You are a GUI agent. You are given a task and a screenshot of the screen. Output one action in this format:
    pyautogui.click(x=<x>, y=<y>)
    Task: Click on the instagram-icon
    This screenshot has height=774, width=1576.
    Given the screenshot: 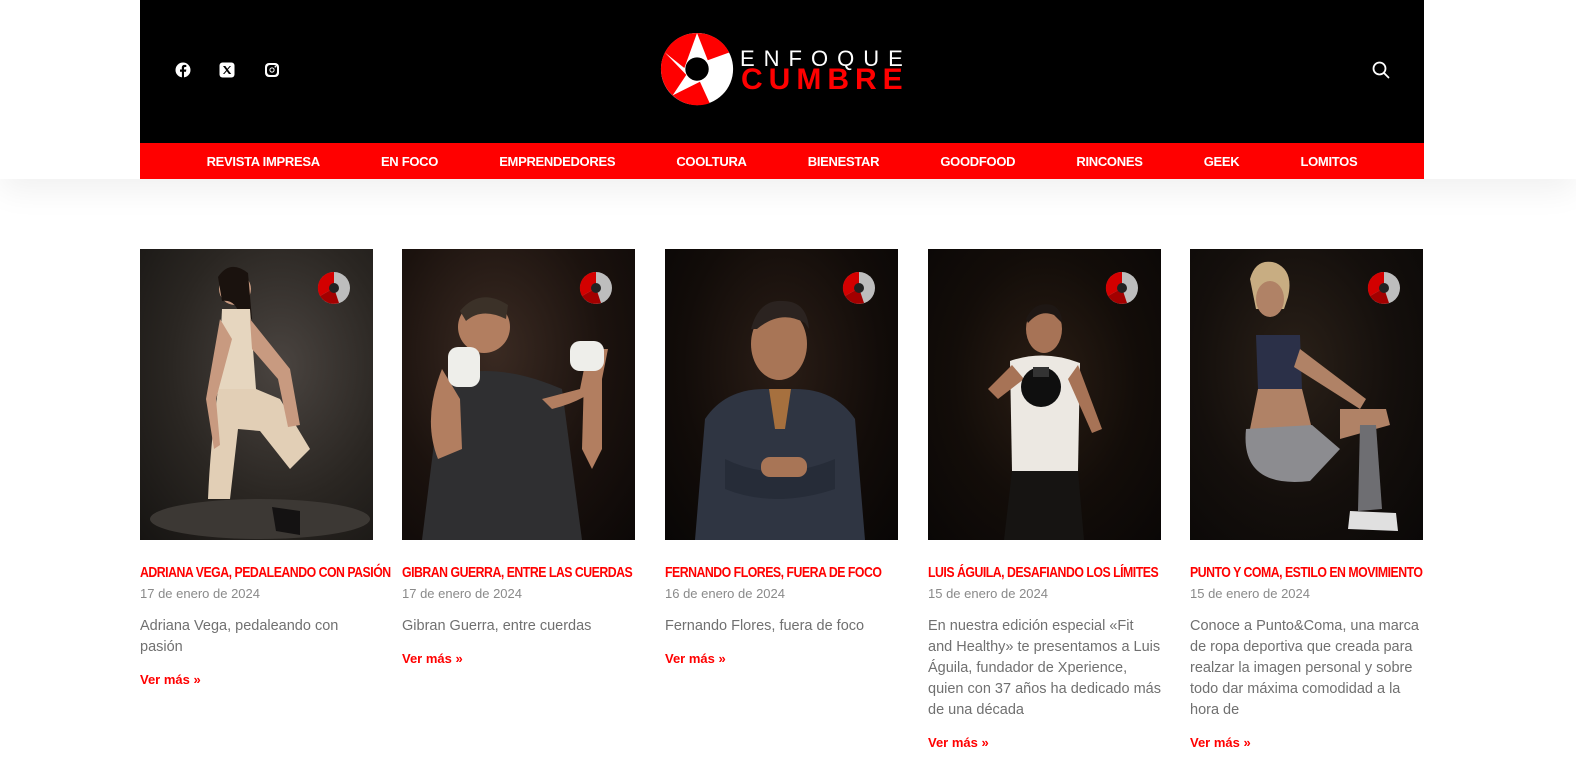 What is the action you would take?
    pyautogui.click(x=272, y=70)
    